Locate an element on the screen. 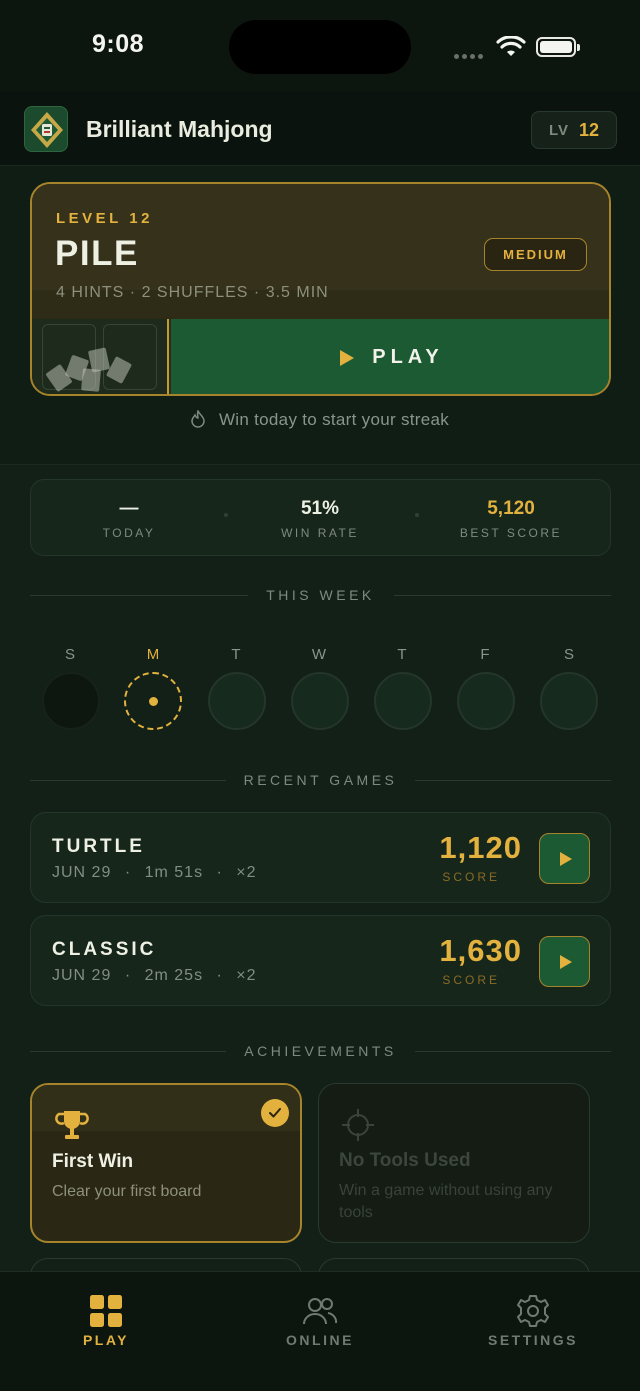 The image size is (640, 1391). stat-best-score: 5,120 BEST SCORE is located at coordinates (511, 519).